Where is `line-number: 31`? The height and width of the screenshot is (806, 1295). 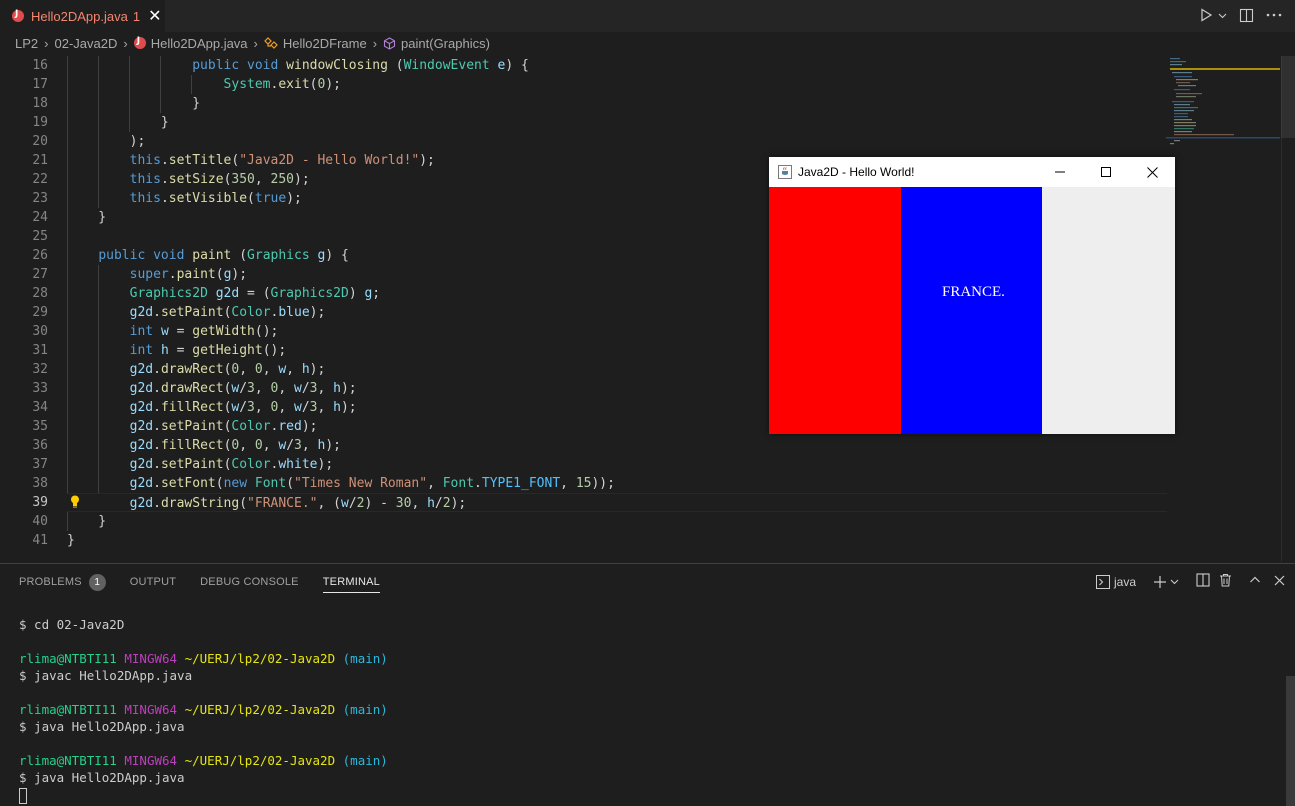 line-number: 31 is located at coordinates (40, 350).